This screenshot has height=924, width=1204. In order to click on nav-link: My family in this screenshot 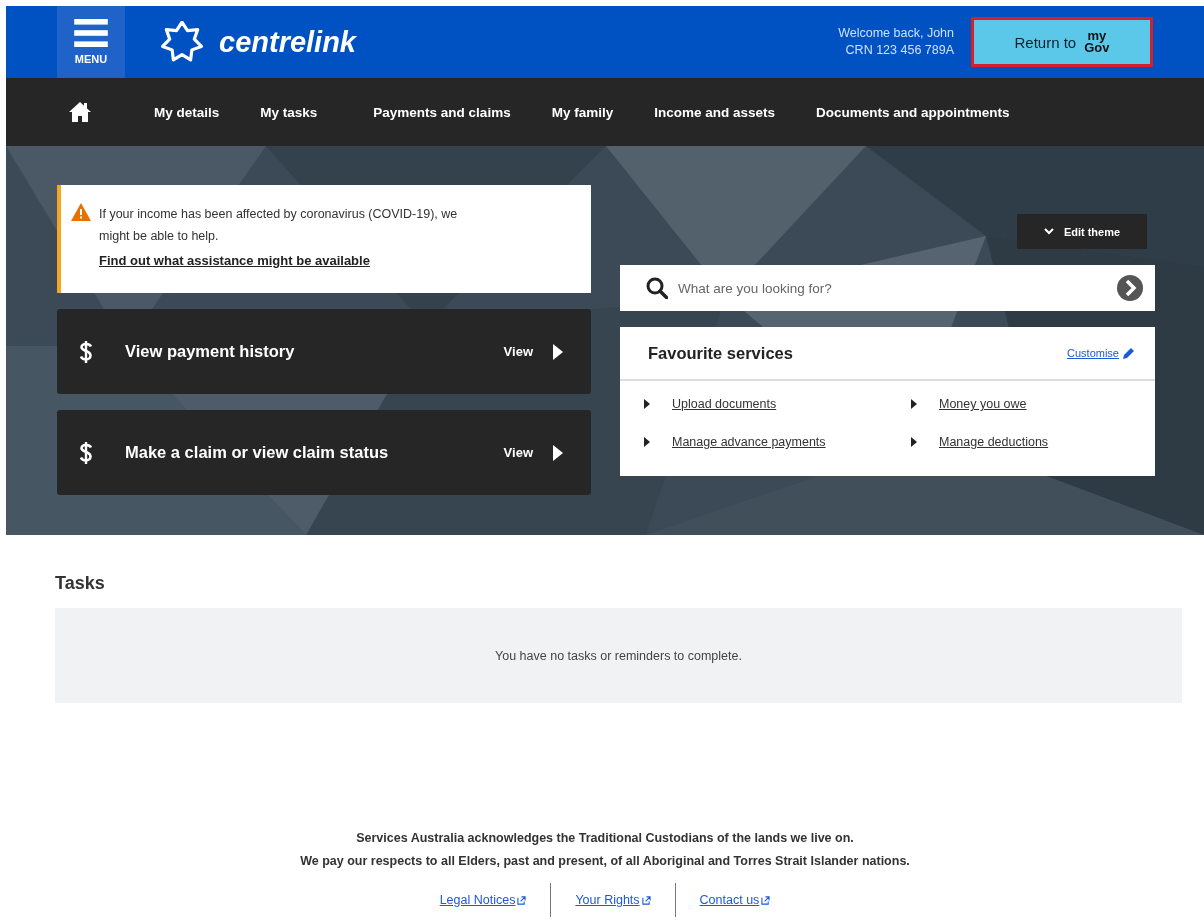, I will do `click(582, 112)`.